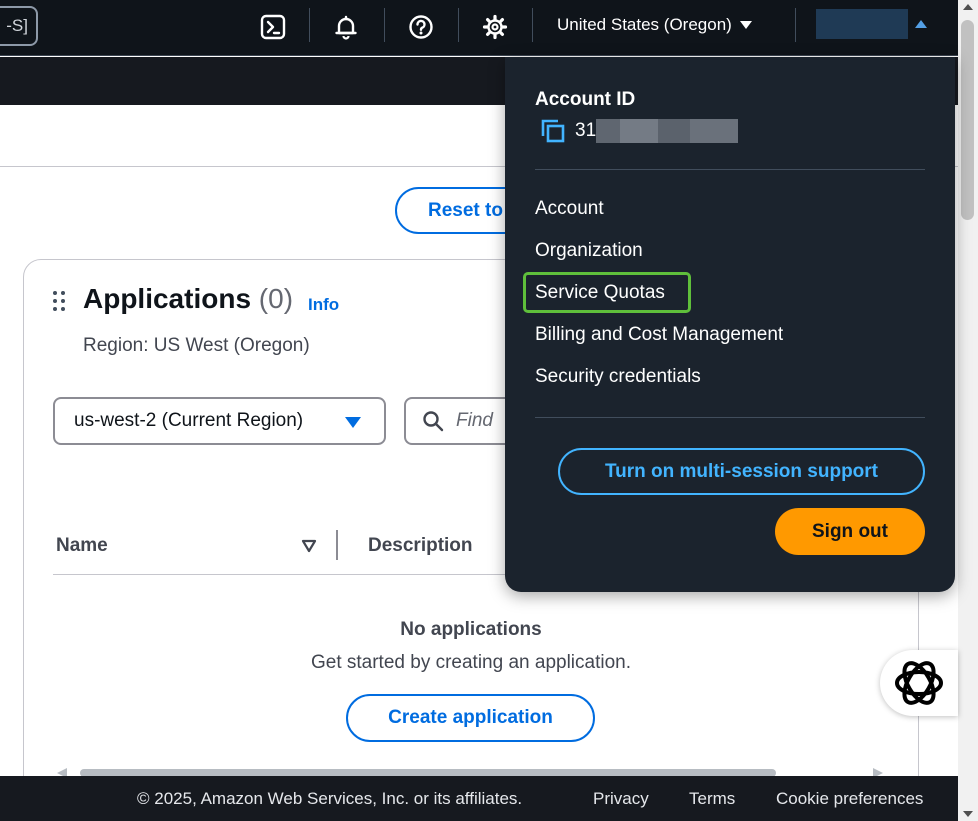 The width and height of the screenshot is (978, 821). I want to click on panel-title-text: Applications, so click(167, 298).